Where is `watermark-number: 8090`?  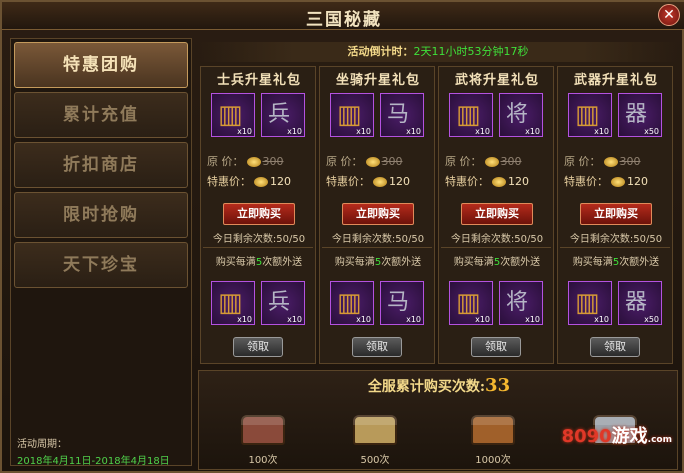
watermark-number: 8090 is located at coordinates (586, 436).